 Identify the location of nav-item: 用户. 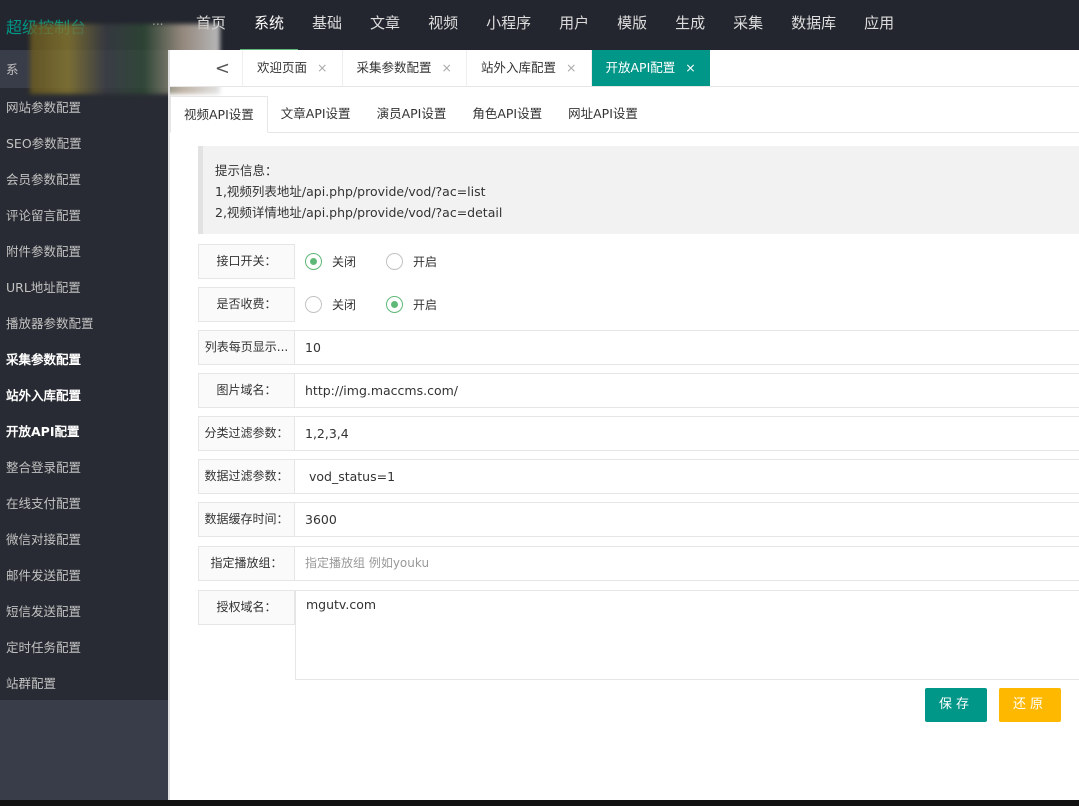
(574, 25).